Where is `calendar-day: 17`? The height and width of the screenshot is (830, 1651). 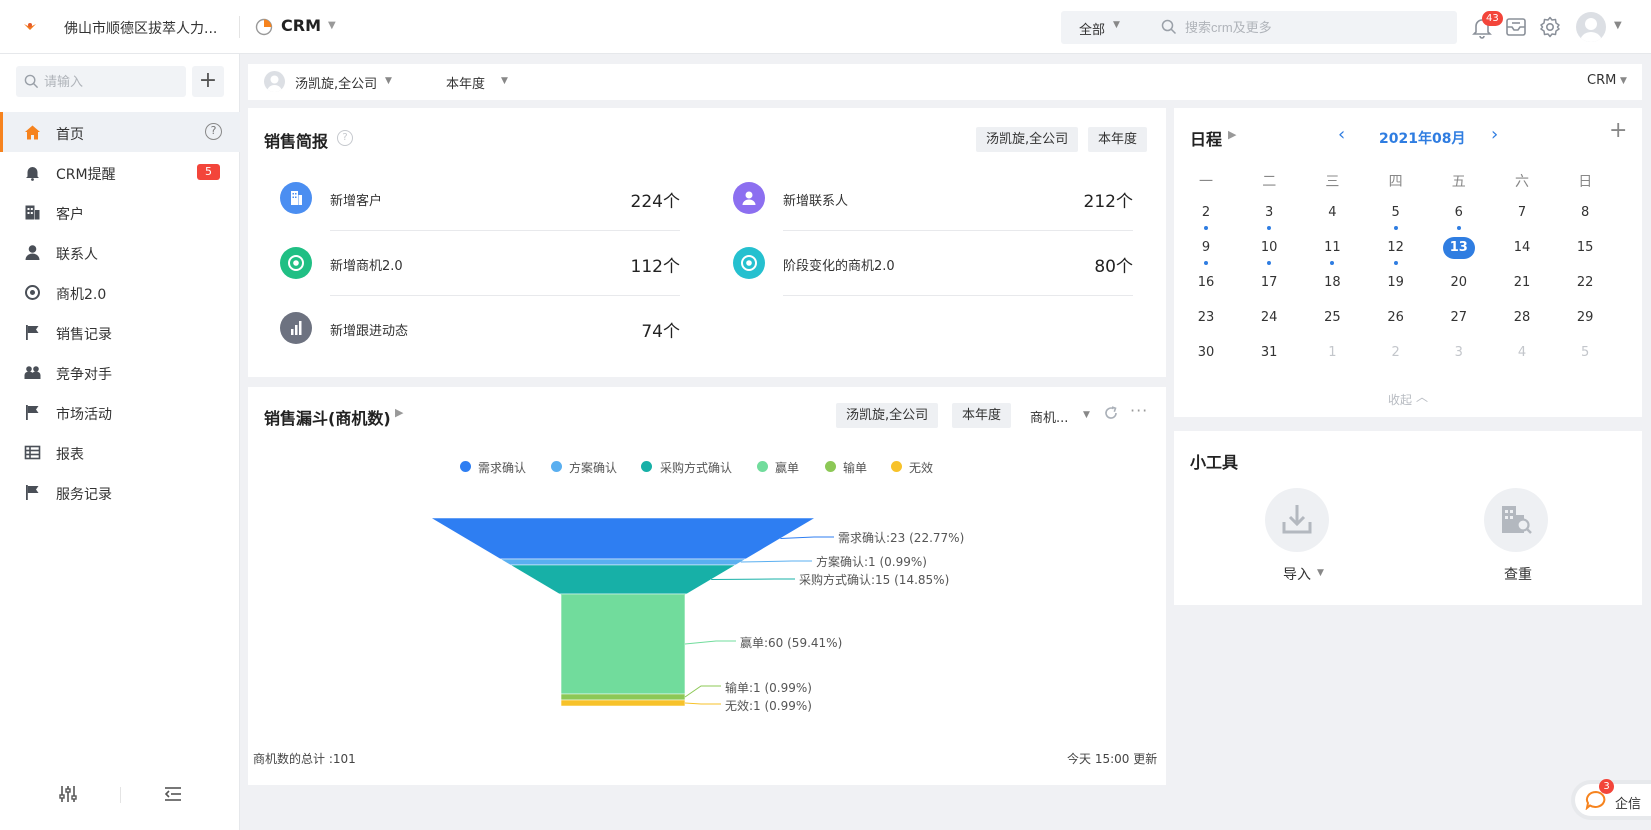 calendar-day: 17 is located at coordinates (1269, 283).